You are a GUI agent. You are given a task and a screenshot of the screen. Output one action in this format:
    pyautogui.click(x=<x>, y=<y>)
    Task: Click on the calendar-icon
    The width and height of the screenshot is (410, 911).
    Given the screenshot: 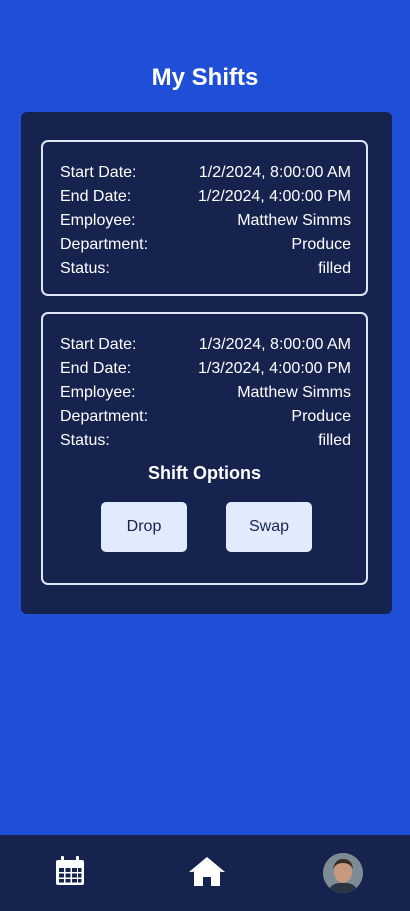 What is the action you would take?
    pyautogui.click(x=70, y=873)
    